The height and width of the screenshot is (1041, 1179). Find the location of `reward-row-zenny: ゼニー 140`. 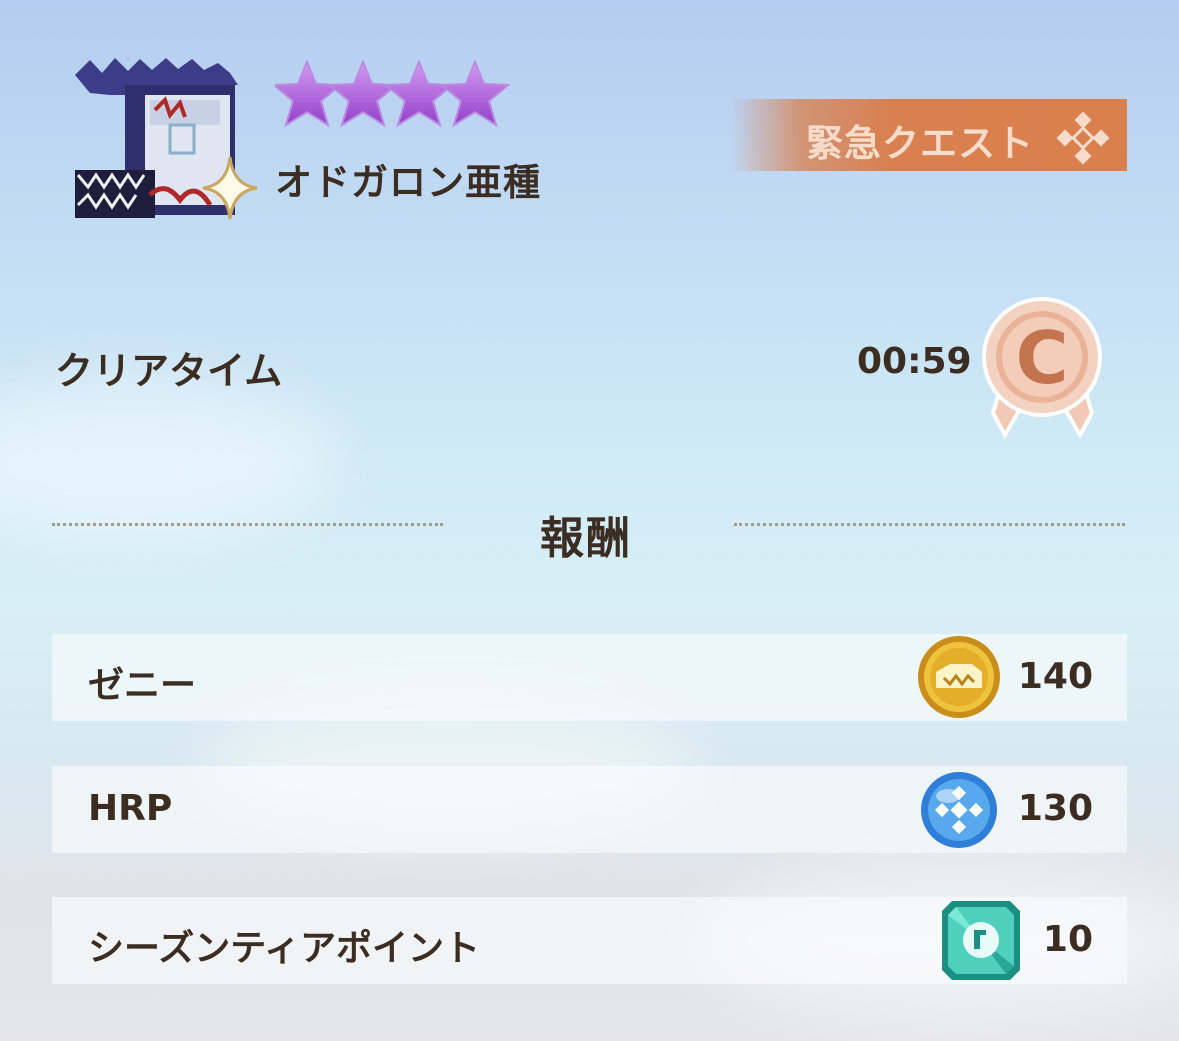

reward-row-zenny: ゼニー 140 is located at coordinates (589, 677).